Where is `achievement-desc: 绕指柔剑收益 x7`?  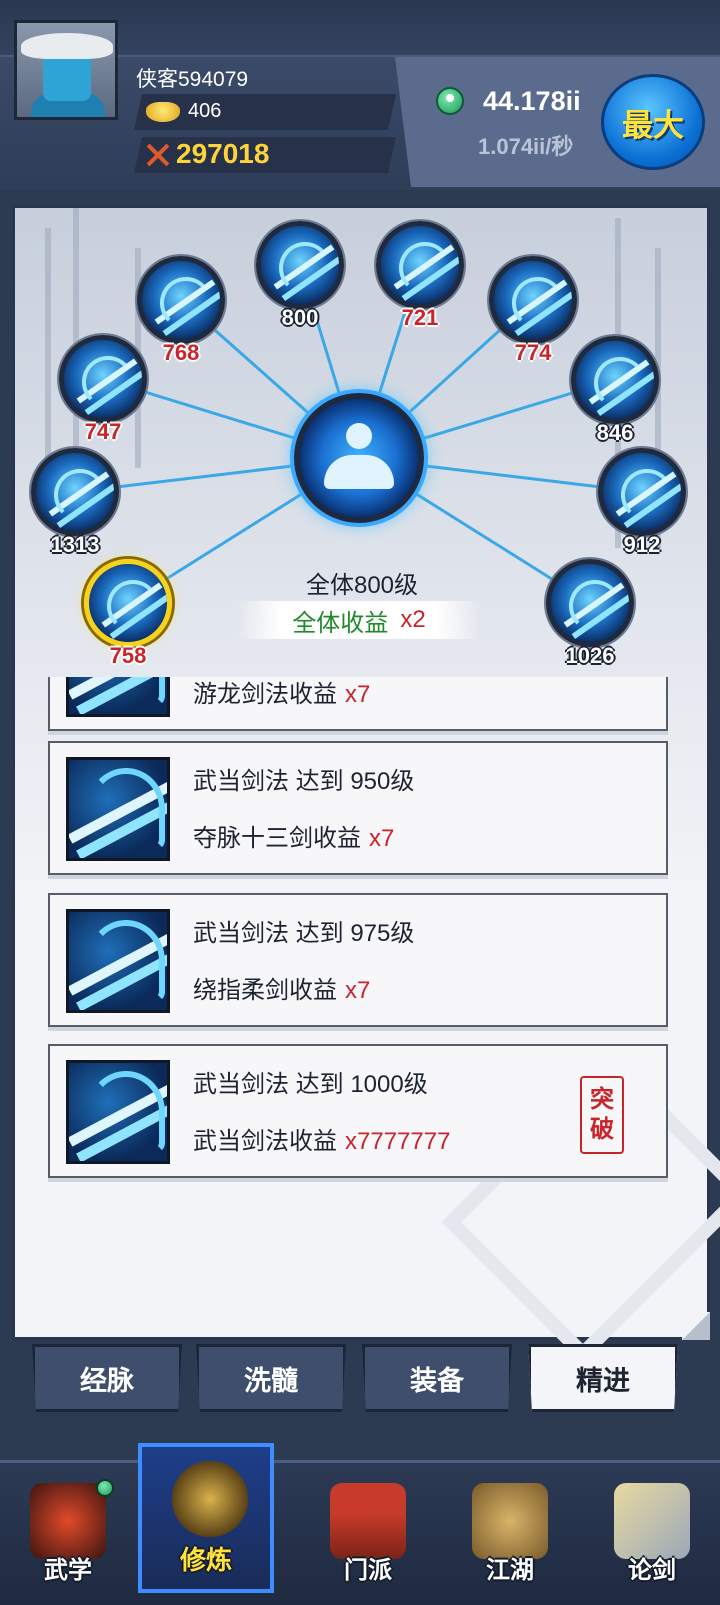 achievement-desc: 绕指柔剑收益 x7 is located at coordinates (282, 990).